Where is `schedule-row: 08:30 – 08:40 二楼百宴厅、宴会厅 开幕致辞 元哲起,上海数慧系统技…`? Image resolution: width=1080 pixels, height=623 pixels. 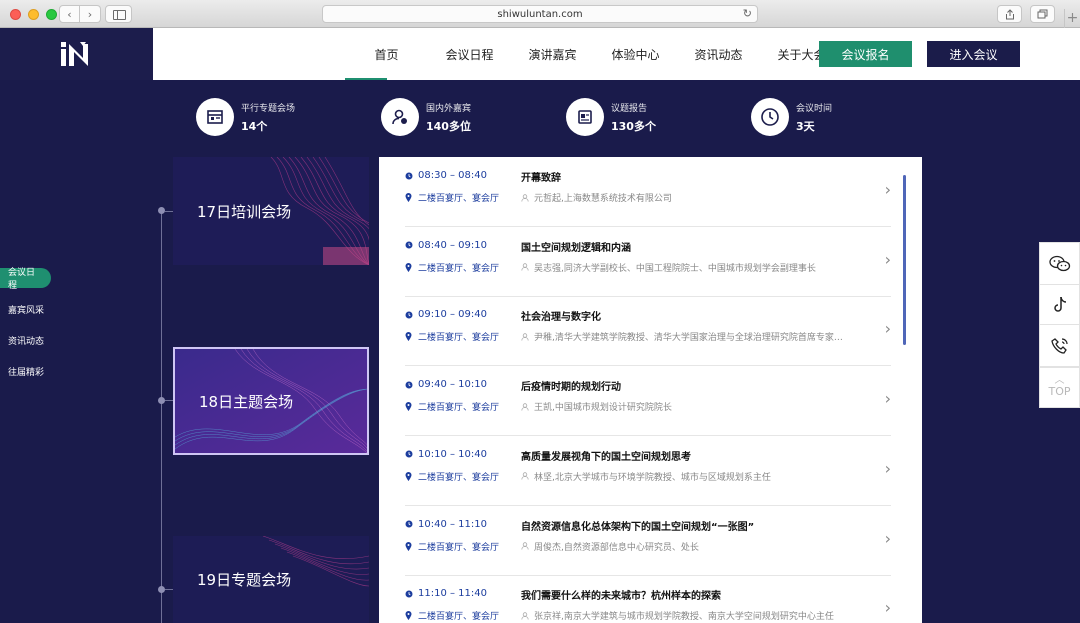
schedule-row: 08:30 – 08:40 二楼百宴厅、宴会厅 开幕致辞 元哲起,上海数慧系统技… is located at coordinates (648, 192).